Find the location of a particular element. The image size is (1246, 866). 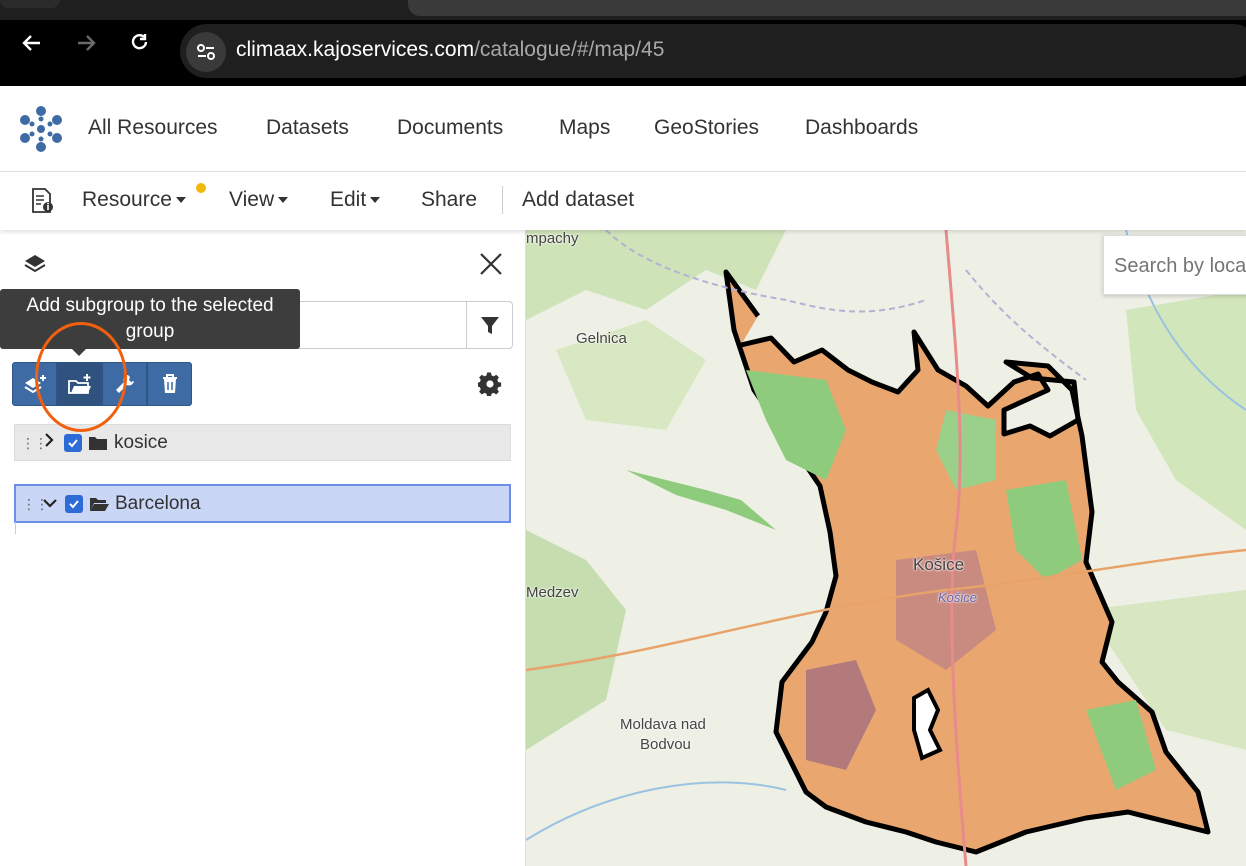

nav-all-resources: All Resources is located at coordinates (153, 128).